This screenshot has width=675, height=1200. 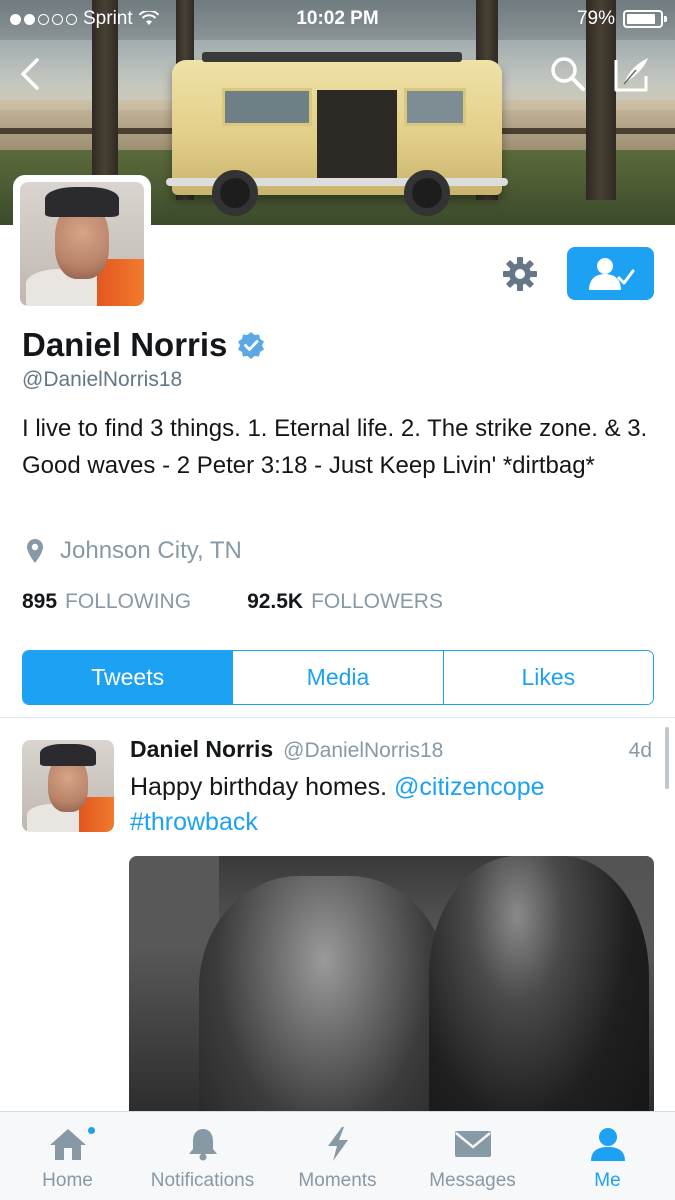 I want to click on tweet-text-plain: Happy birthday homes., so click(x=259, y=787).